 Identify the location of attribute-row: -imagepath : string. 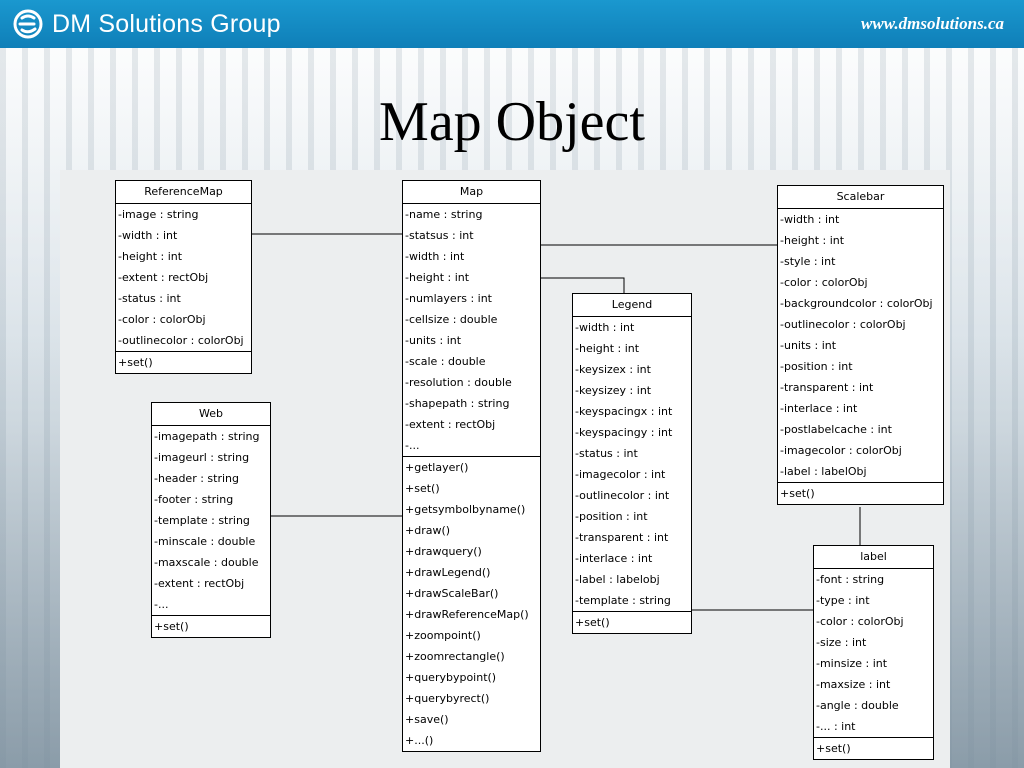
(207, 436).